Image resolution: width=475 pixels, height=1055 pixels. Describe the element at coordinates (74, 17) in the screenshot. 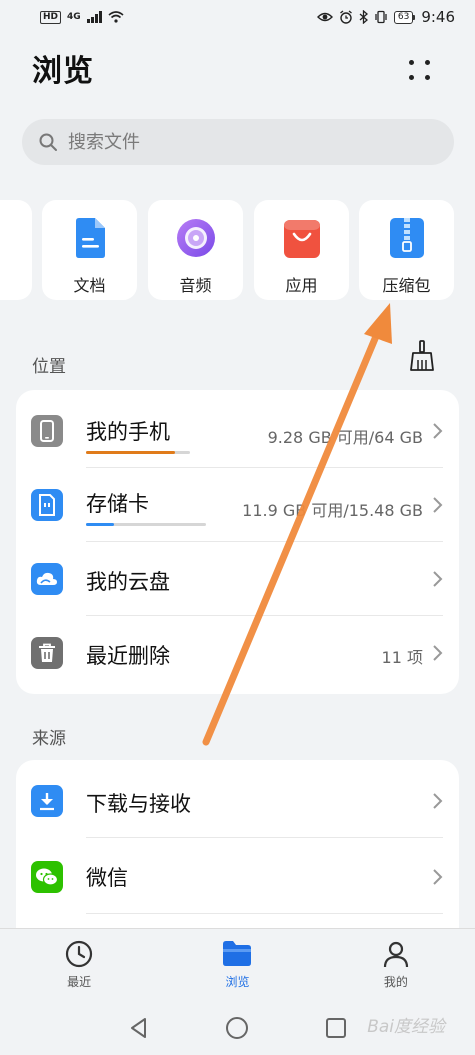

I see `network-type: 4G` at that location.